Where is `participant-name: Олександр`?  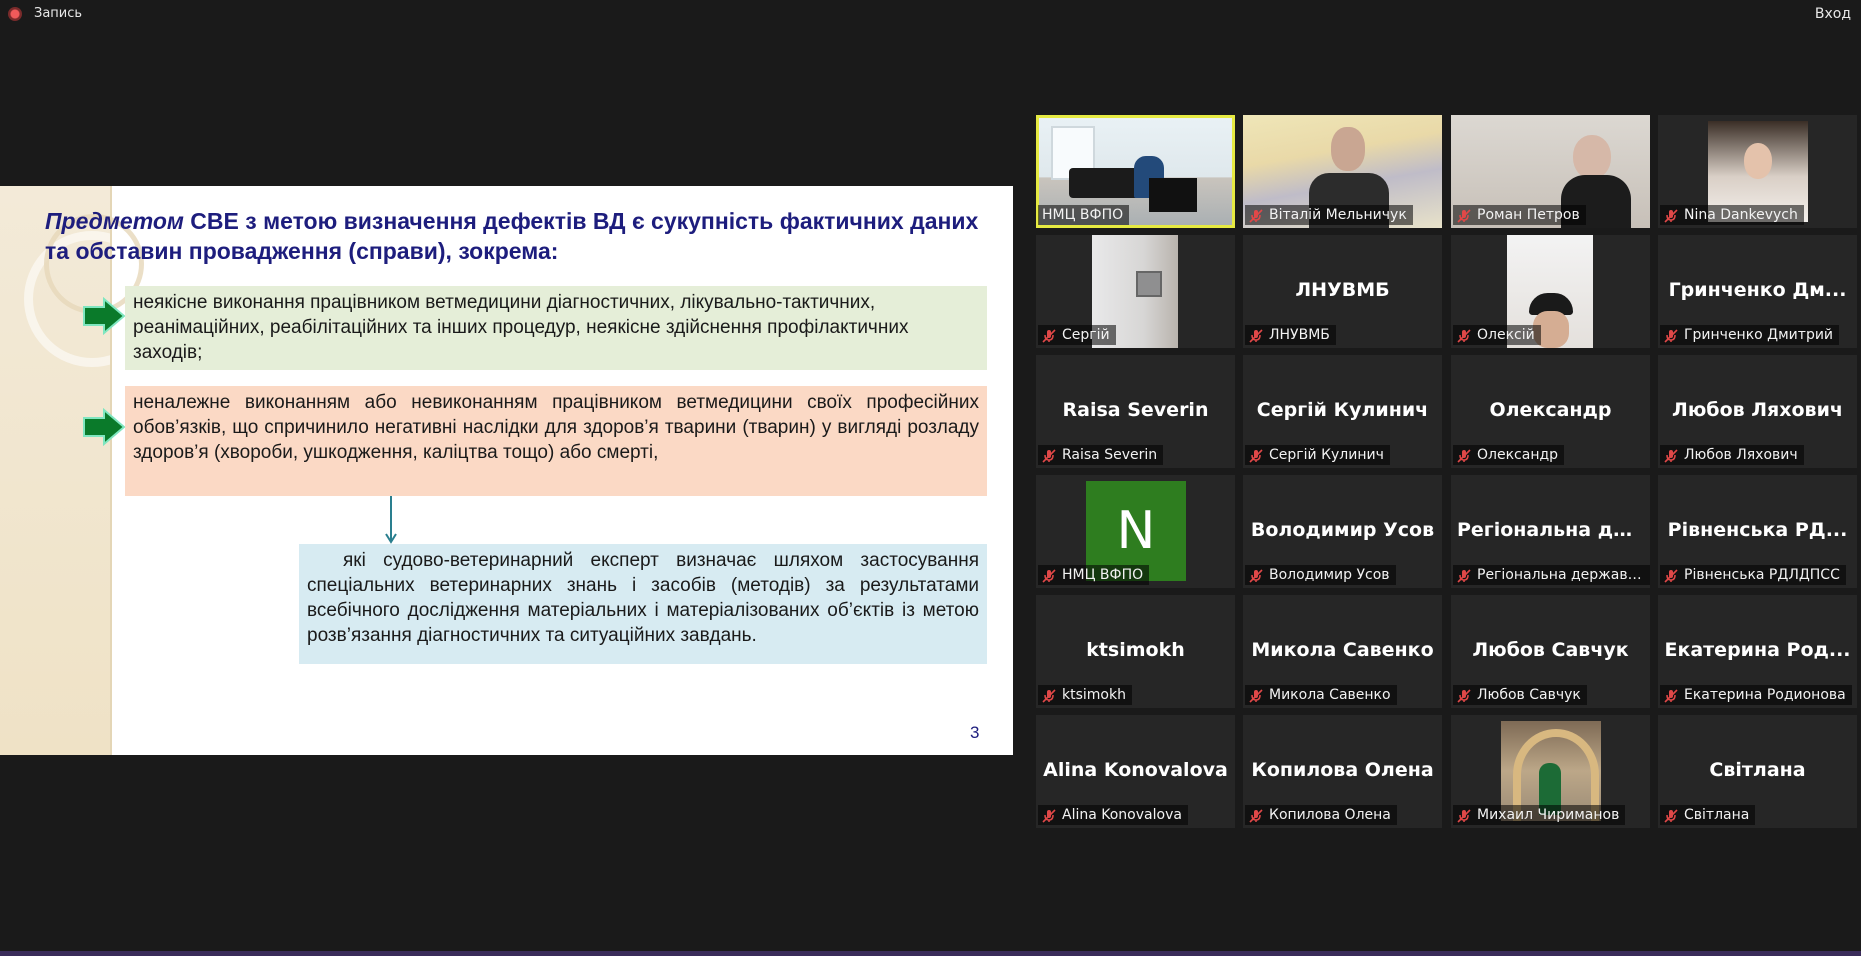
participant-name: Олександр is located at coordinates (1518, 455).